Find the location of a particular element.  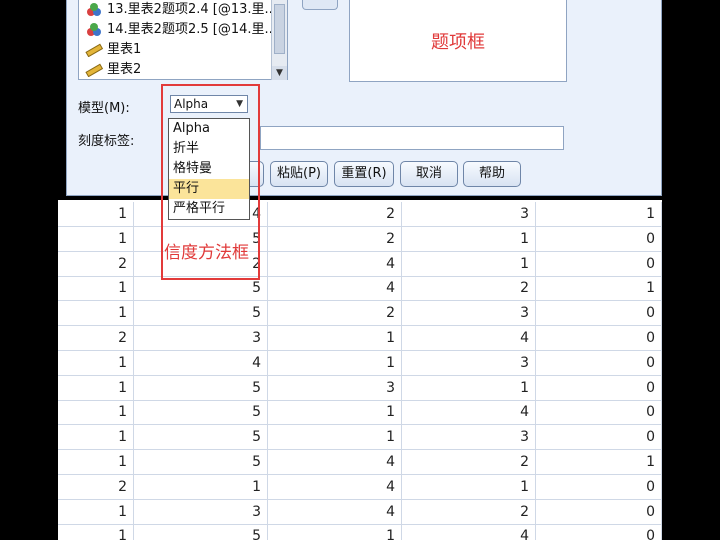

scale-label-label: 刻度标签: is located at coordinates (106, 141).